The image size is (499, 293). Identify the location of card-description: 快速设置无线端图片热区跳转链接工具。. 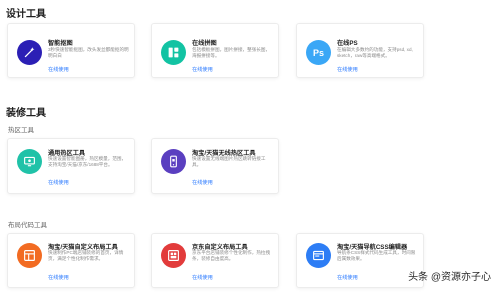
(229, 162).